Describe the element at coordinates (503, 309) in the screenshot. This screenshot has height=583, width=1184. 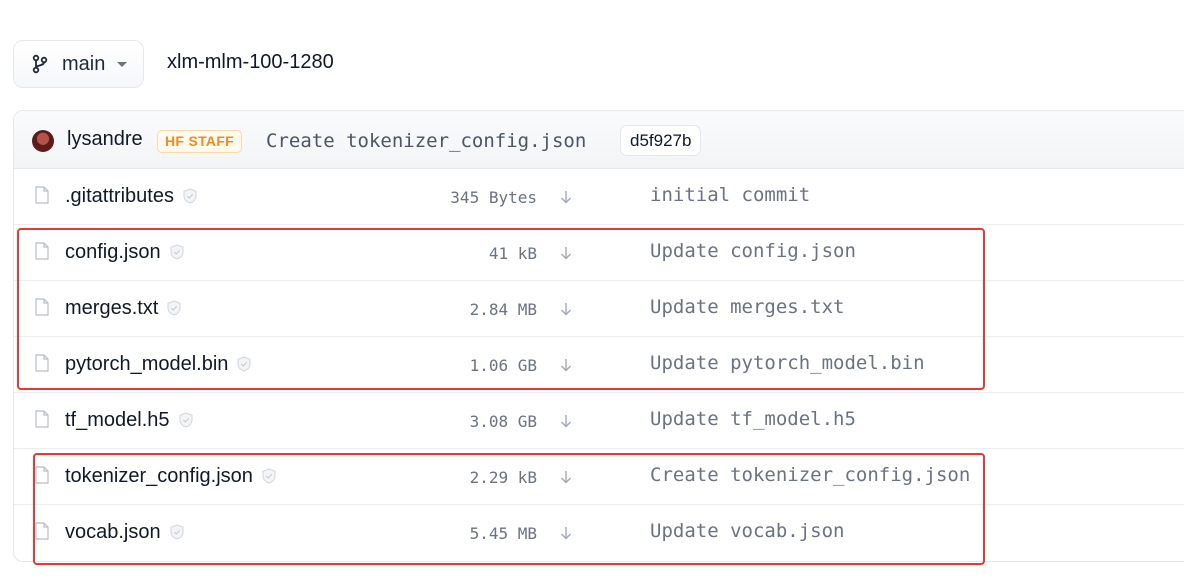
I see `file-size: 2.84 MB` at that location.